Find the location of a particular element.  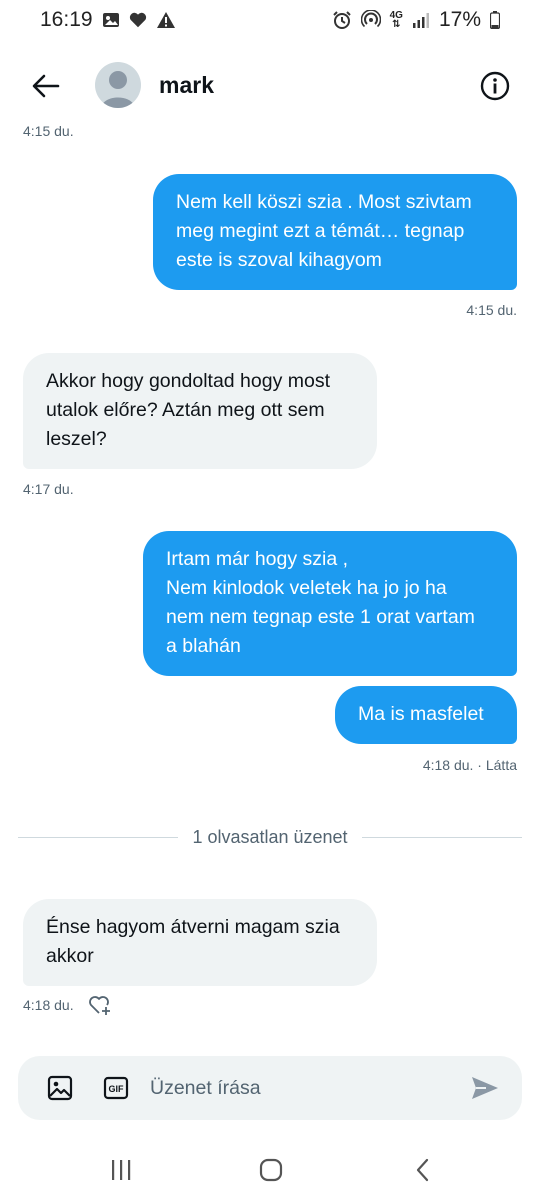

add-gif-button: GIF is located at coordinates (116, 1088).